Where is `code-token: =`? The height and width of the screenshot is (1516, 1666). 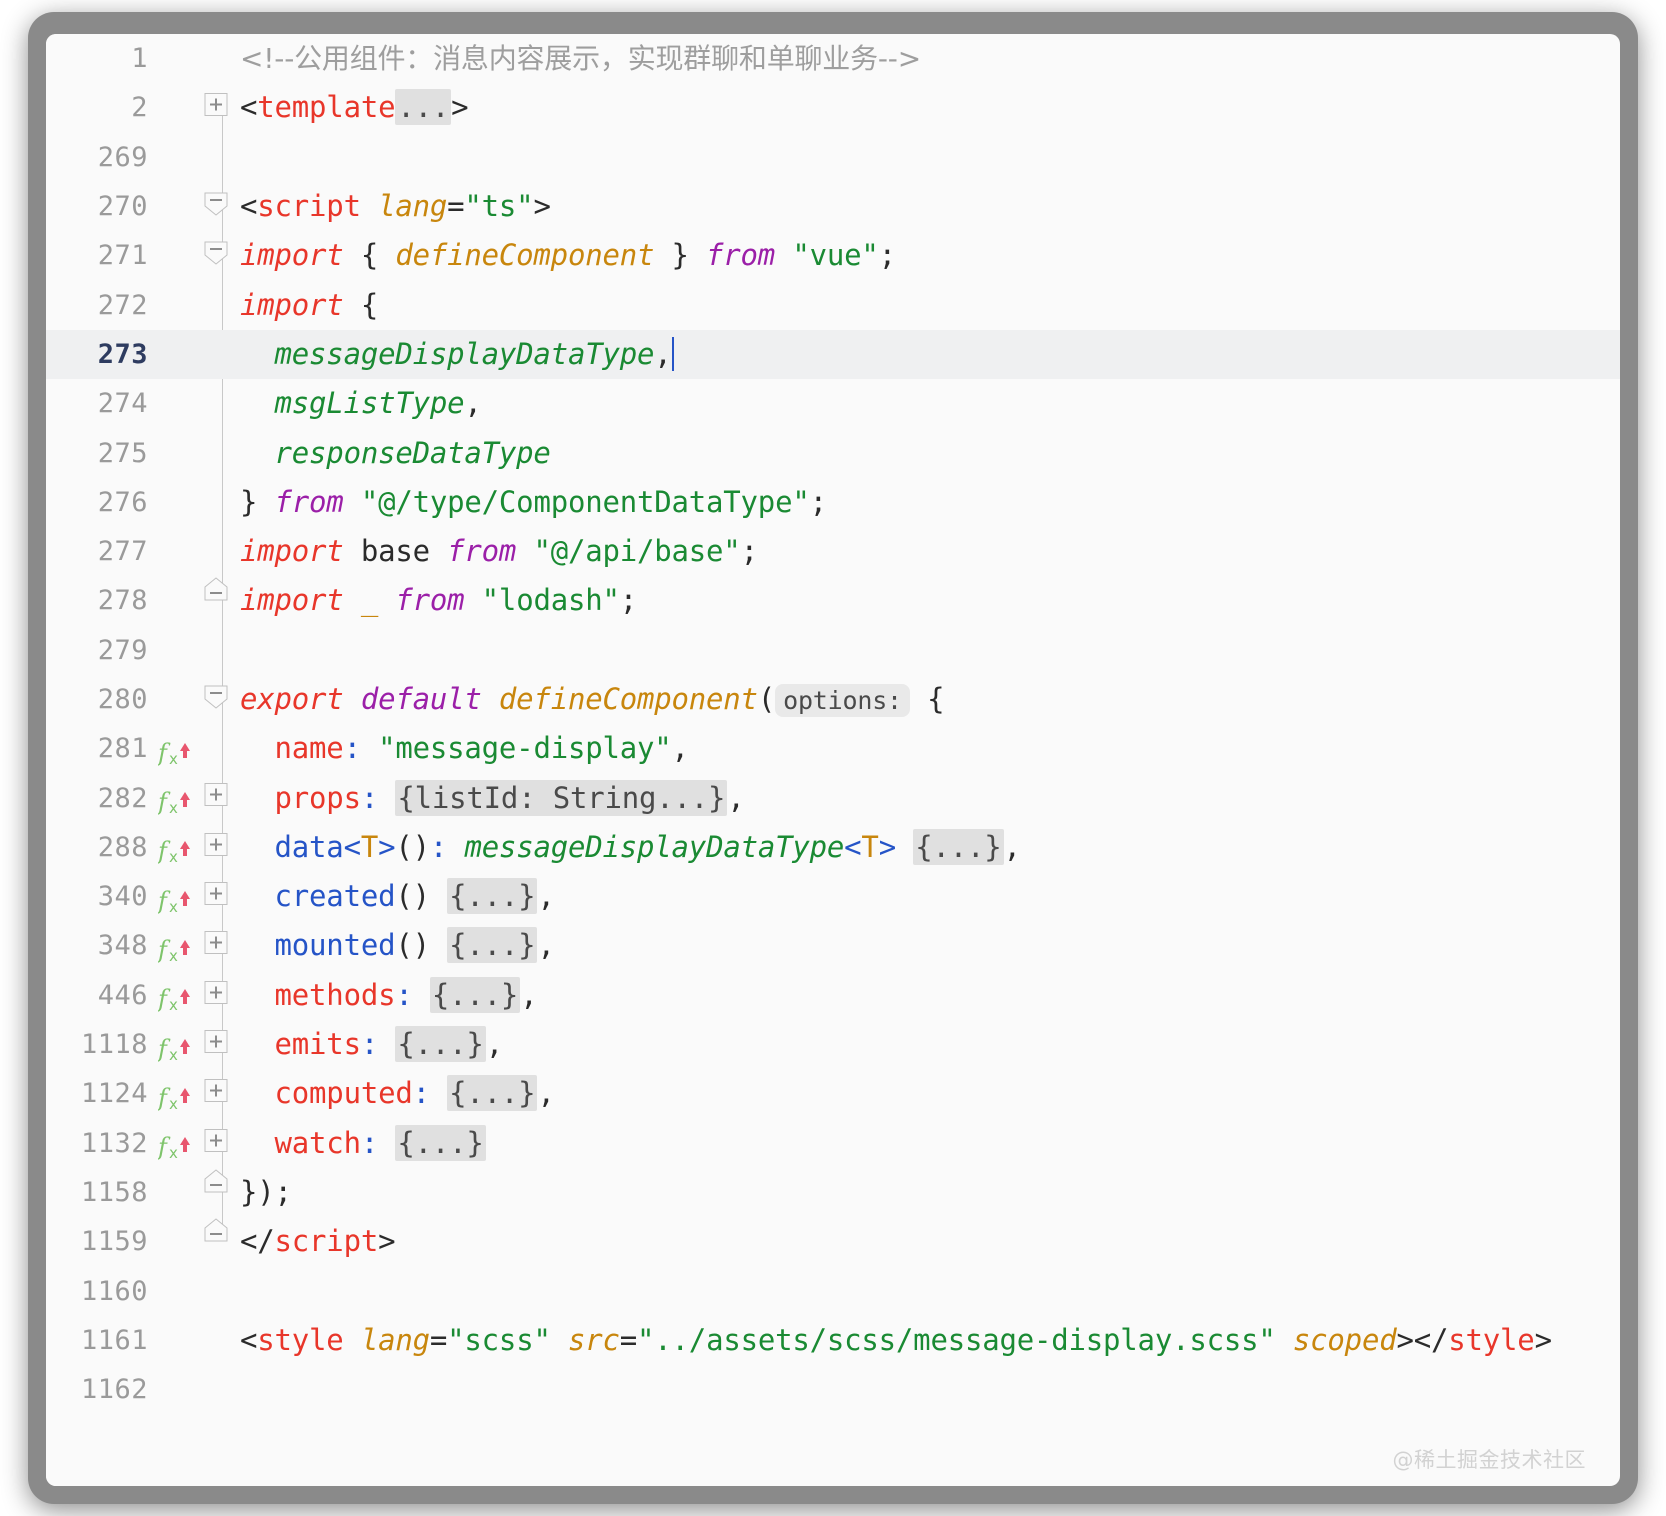 code-token: = is located at coordinates (456, 206).